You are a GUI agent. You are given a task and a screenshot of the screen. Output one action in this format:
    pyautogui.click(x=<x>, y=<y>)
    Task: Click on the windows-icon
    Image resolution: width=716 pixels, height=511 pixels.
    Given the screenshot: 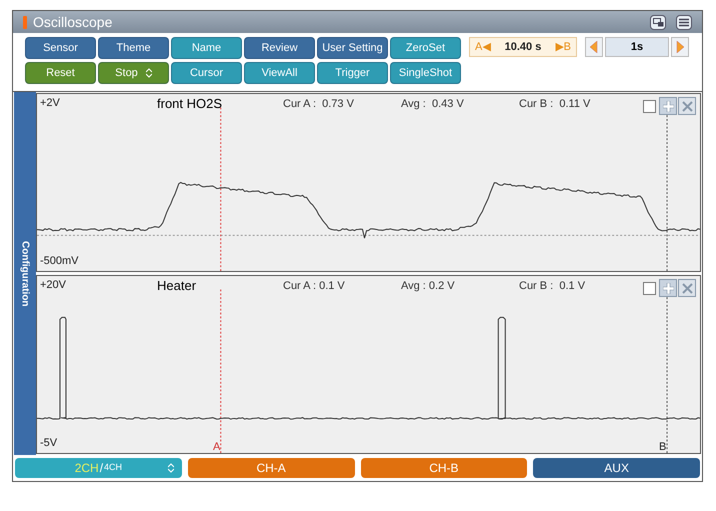 What is the action you would take?
    pyautogui.click(x=658, y=22)
    